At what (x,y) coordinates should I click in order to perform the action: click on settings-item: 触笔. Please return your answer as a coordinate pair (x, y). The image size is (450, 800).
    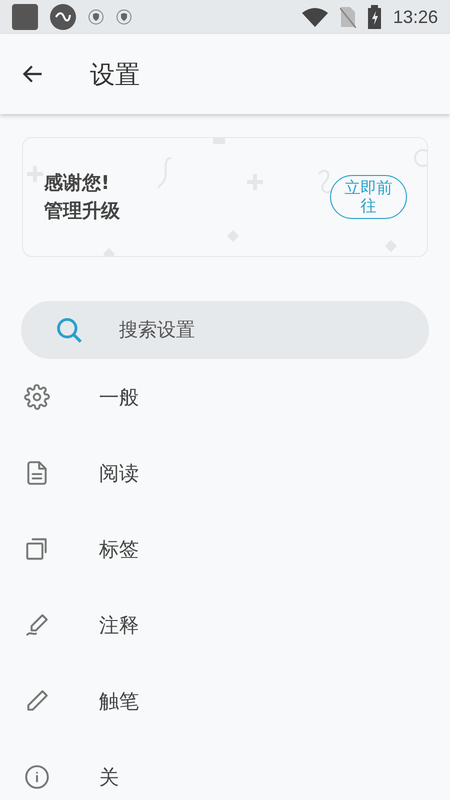
    Looking at the image, I should click on (119, 701).